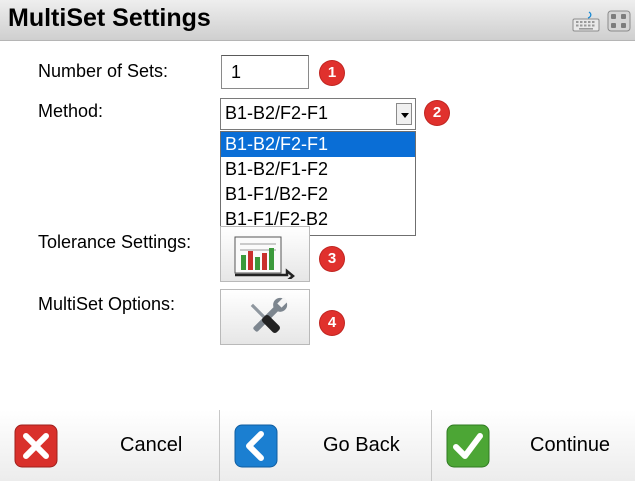  Describe the element at coordinates (264, 257) in the screenshot. I see `bar-chart-icon` at that location.